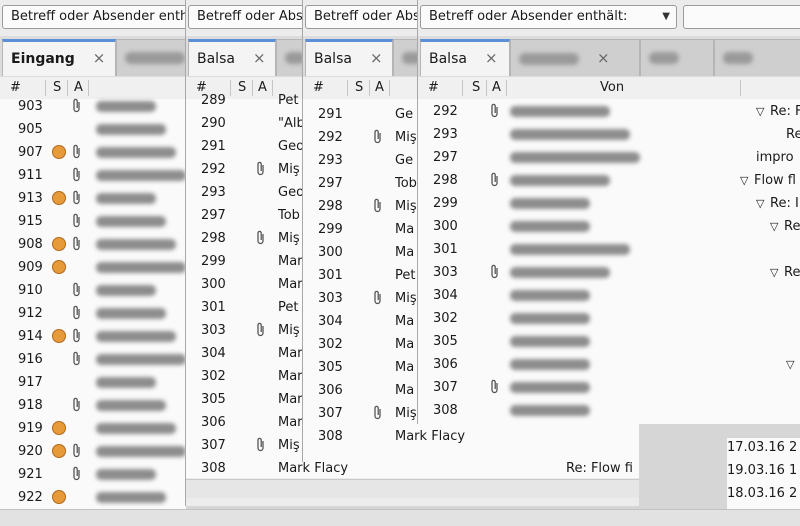 Image resolution: width=800 pixels, height=526 pixels. I want to click on sender-name: Mar, so click(290, 284).